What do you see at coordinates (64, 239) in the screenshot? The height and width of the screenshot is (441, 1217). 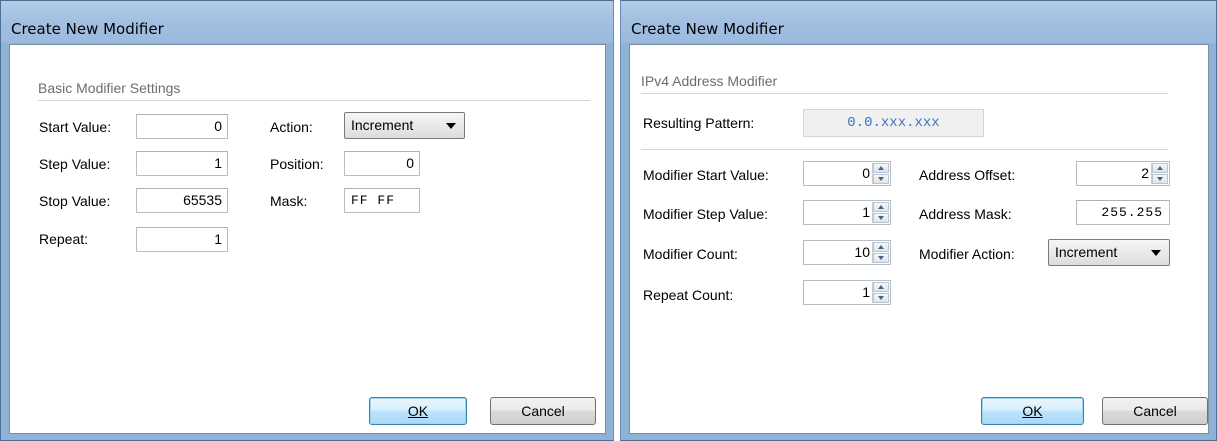 I see `repeat-label: Repeat:` at bounding box center [64, 239].